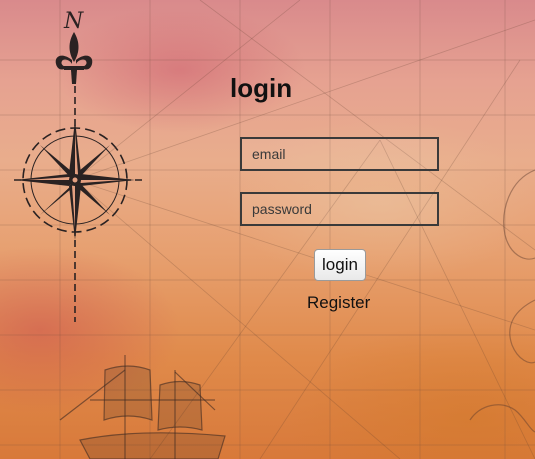 The image size is (535, 459). What do you see at coordinates (73, 21) in the screenshot?
I see `compass-north-letter: N` at bounding box center [73, 21].